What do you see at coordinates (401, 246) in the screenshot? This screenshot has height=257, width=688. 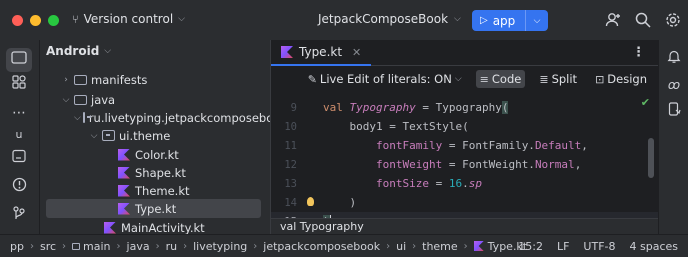 I see `breadcrumb-item: ui` at bounding box center [401, 246].